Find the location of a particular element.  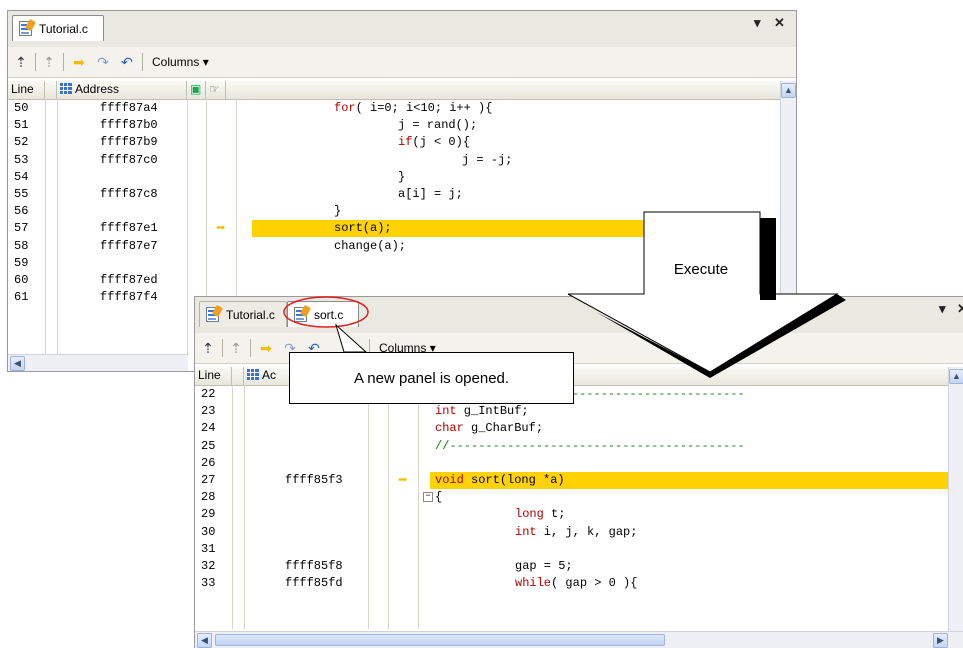

address-value: ffff85f8 is located at coordinates (314, 566).